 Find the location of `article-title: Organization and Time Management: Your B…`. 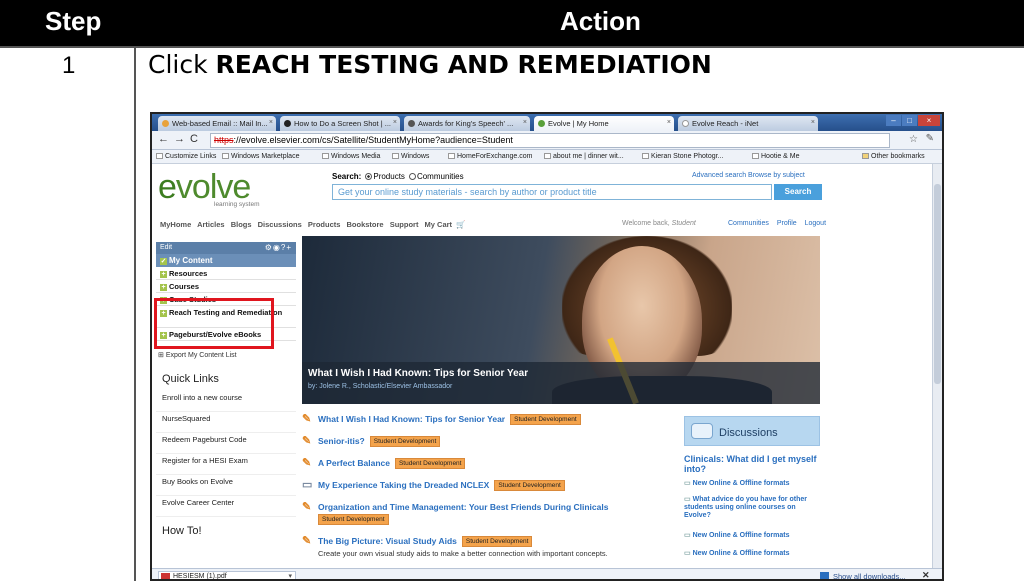

article-title: Organization and Time Management: Your B… is located at coordinates (463, 507).